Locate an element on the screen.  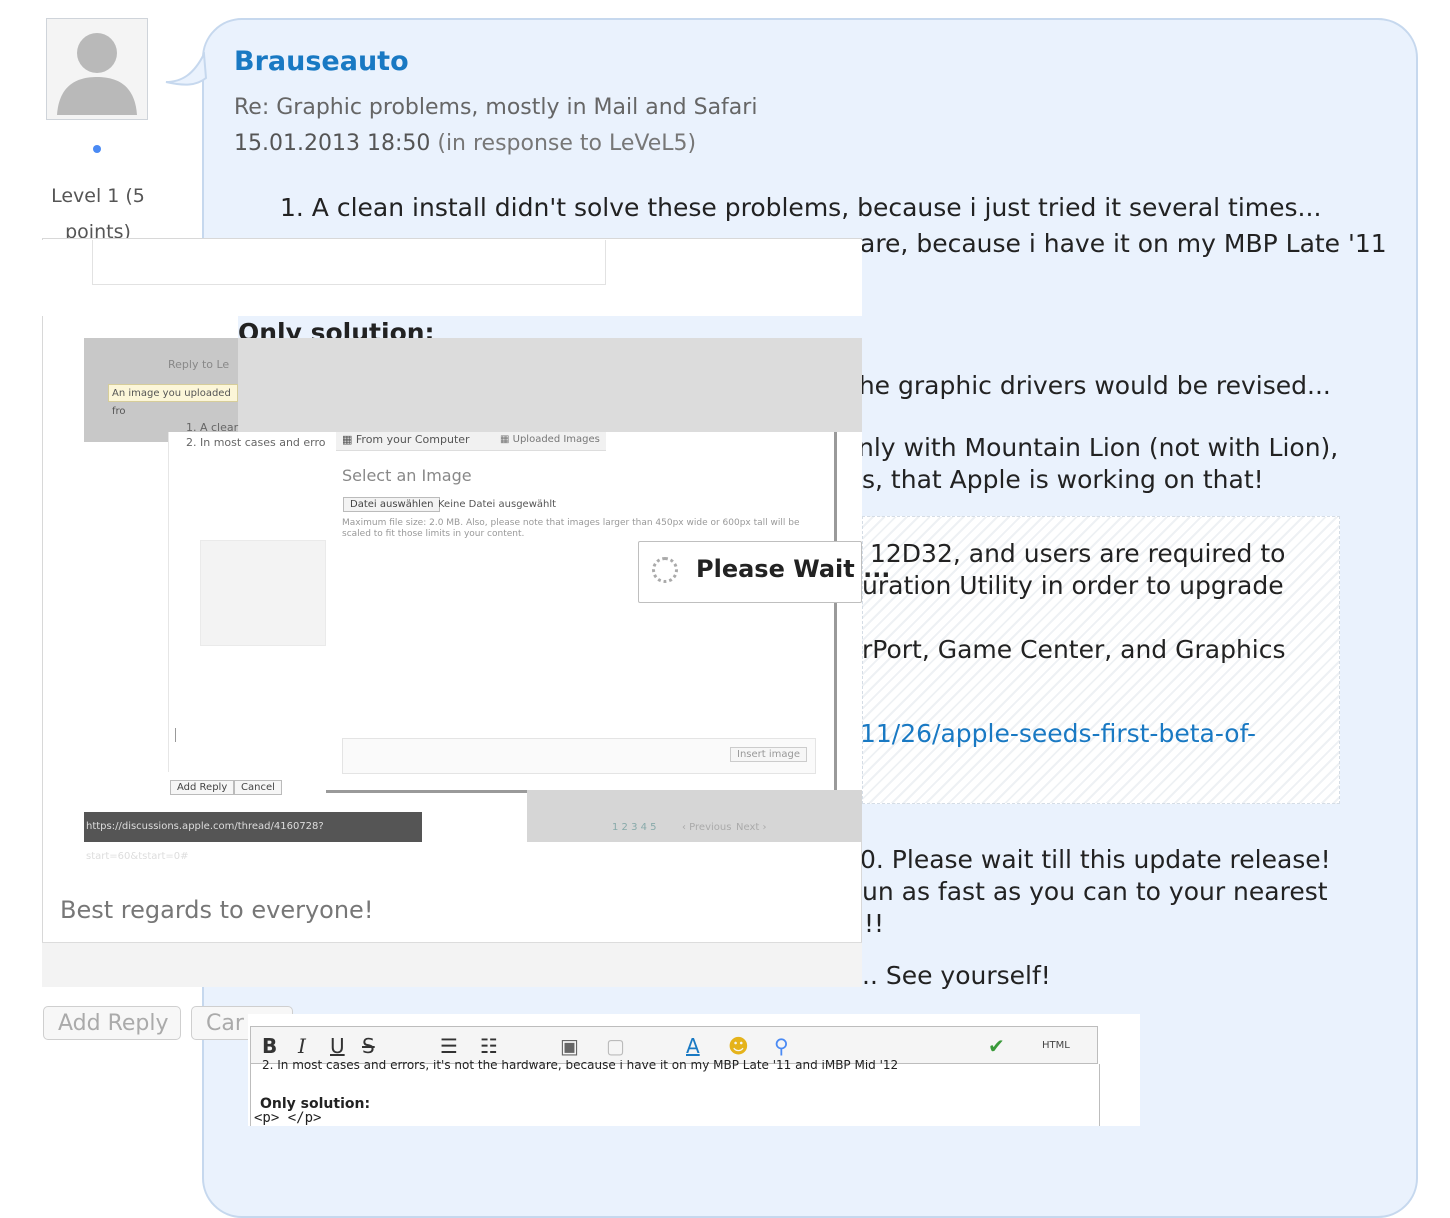
post-date: 15.01.2013 18:50 (in response to LeVeL5) is located at coordinates (465, 143).